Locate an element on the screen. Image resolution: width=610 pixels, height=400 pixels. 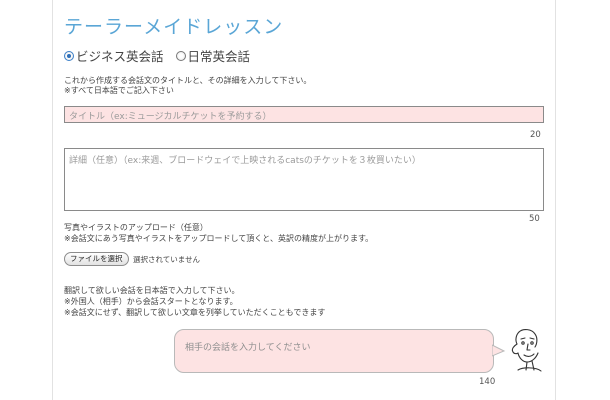
radio-business-english-label: ビジネス英会話 is located at coordinates (120, 55).